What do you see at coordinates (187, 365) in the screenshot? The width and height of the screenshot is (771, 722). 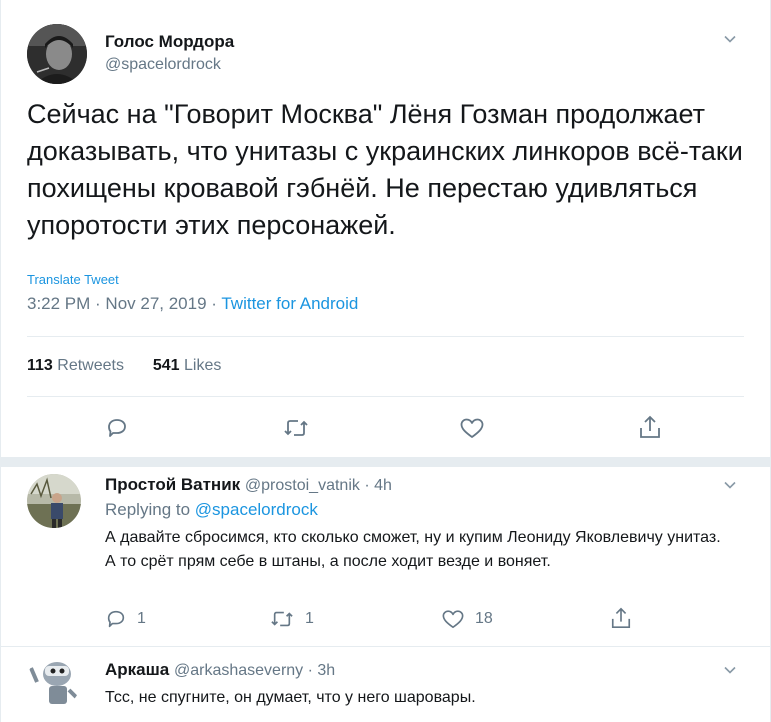 I see `likes-stat: 541 Likes` at bounding box center [187, 365].